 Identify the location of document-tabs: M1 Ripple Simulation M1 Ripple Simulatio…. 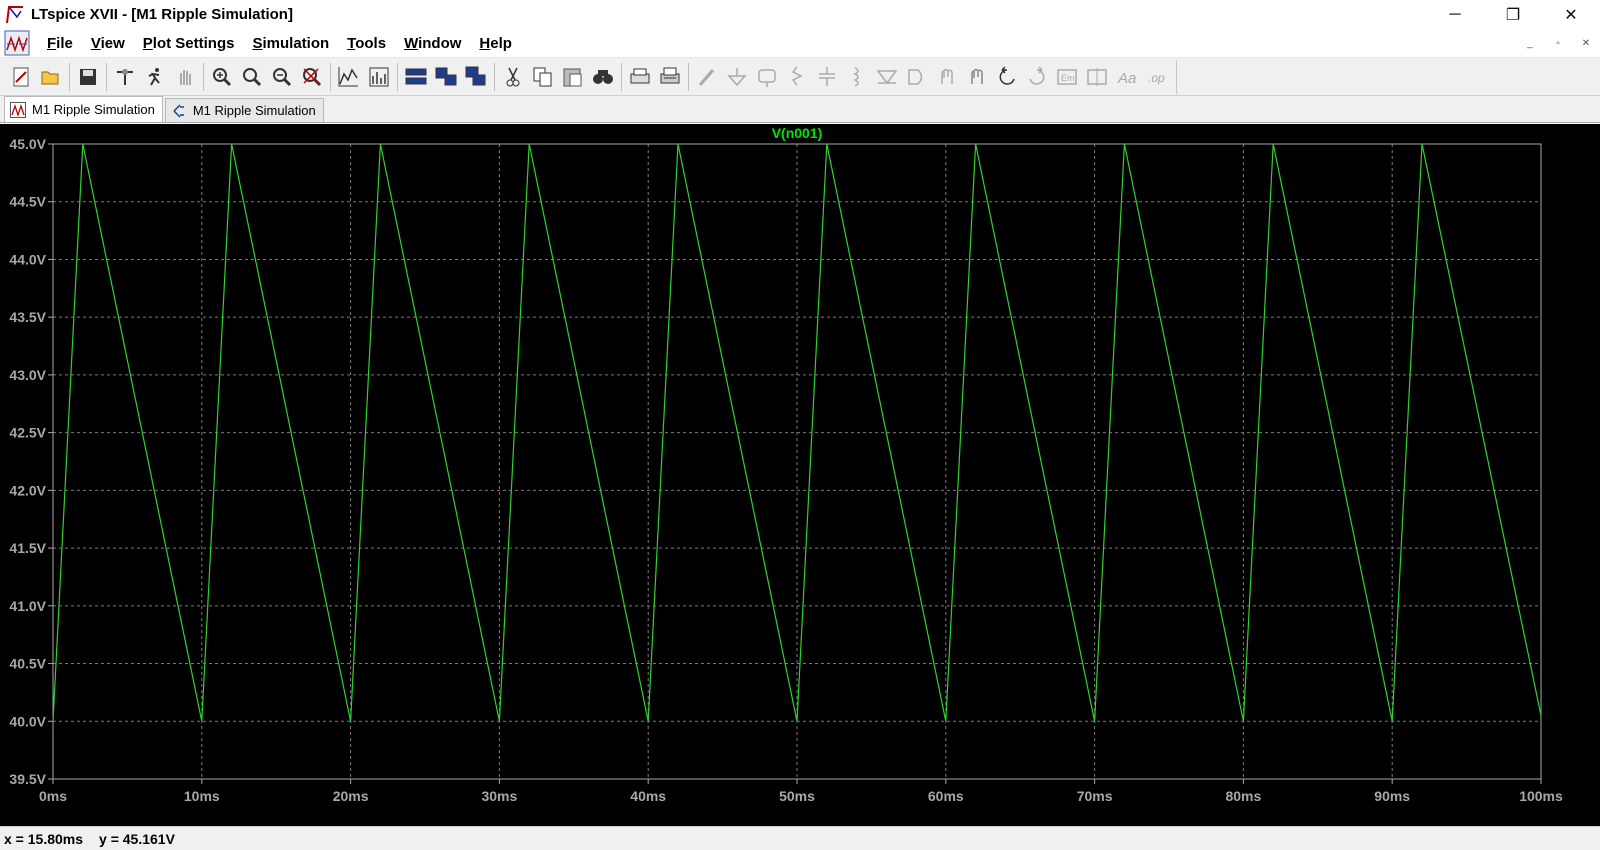
(800, 109).